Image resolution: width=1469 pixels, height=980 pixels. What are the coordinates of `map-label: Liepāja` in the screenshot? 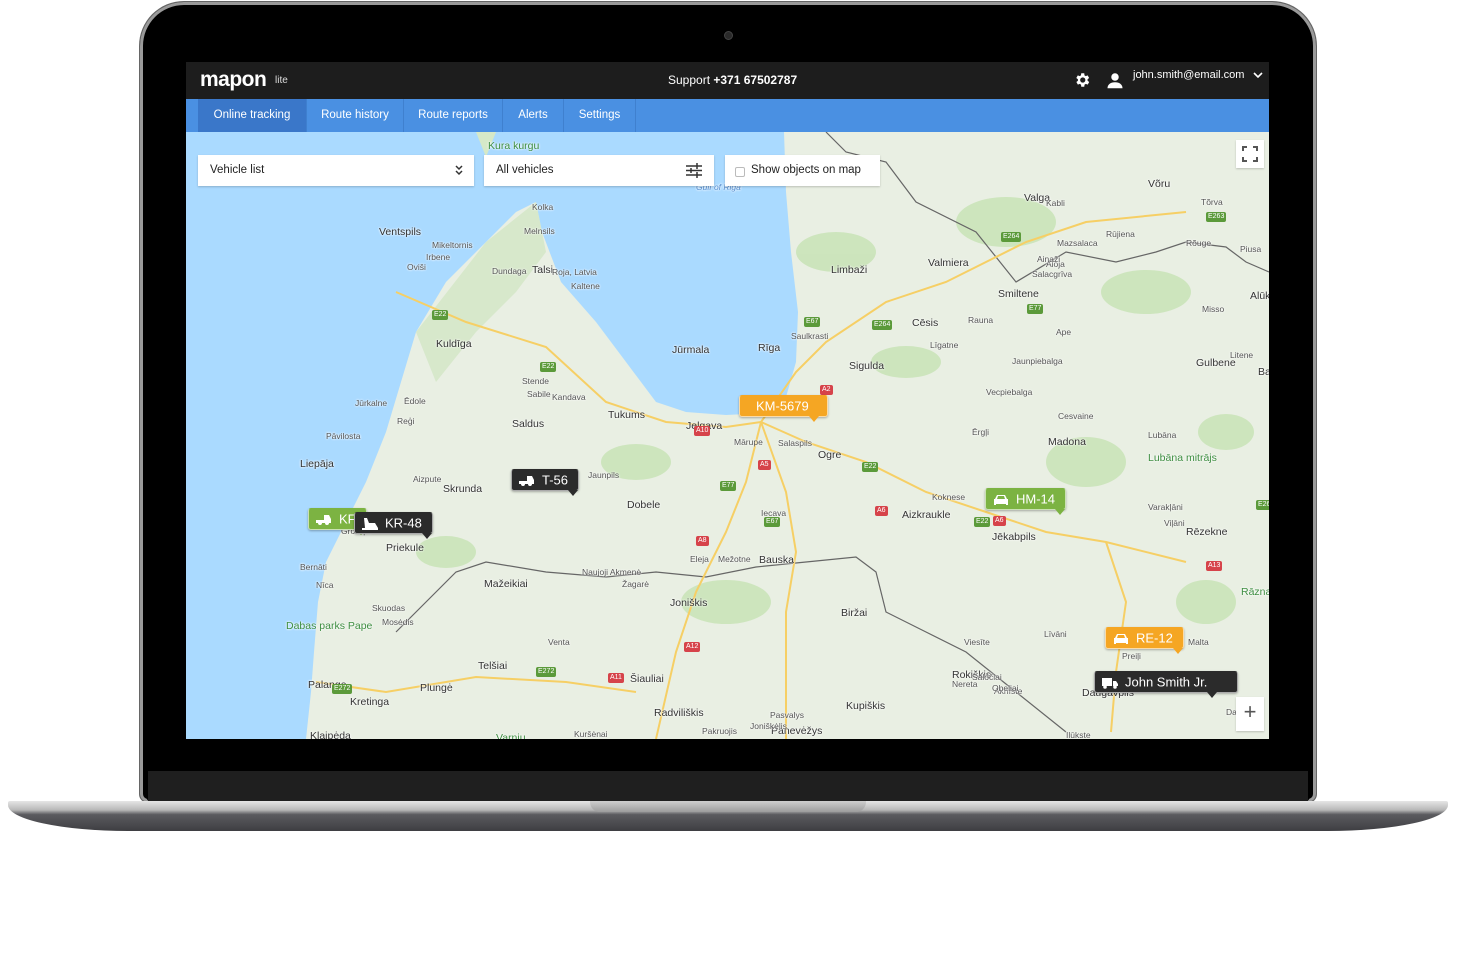 It's located at (317, 464).